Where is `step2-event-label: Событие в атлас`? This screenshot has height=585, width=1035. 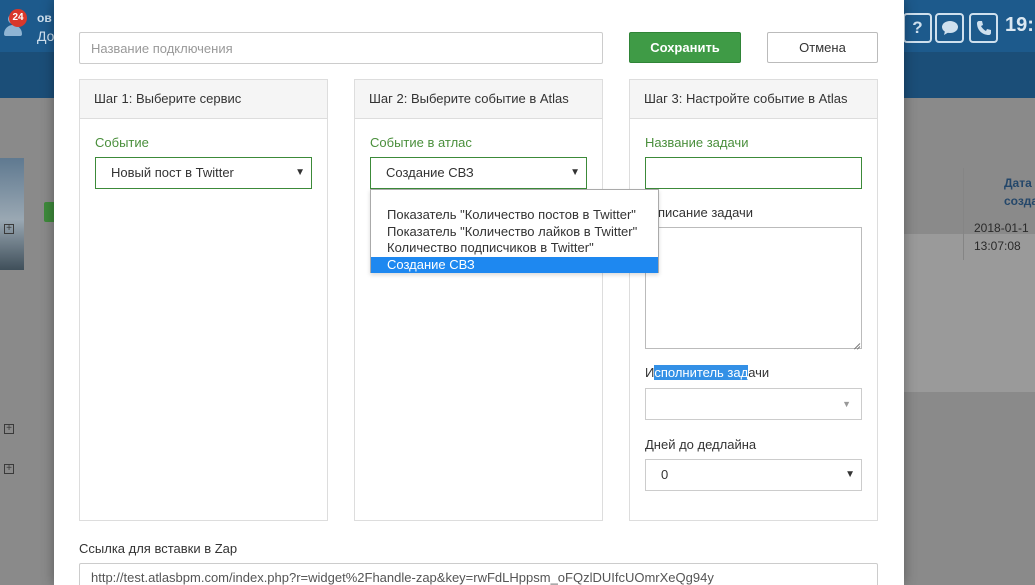
step2-event-label: Событие в атлас is located at coordinates (421, 142).